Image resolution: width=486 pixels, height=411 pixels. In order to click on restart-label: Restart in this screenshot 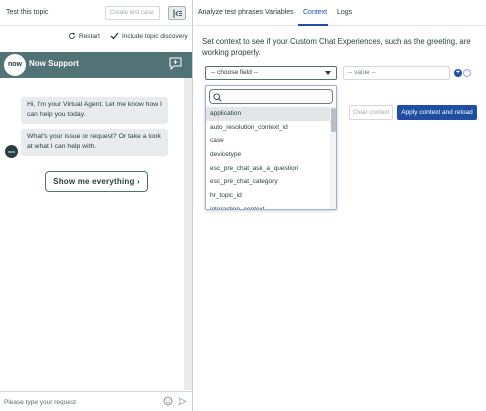, I will do `click(89, 36)`.